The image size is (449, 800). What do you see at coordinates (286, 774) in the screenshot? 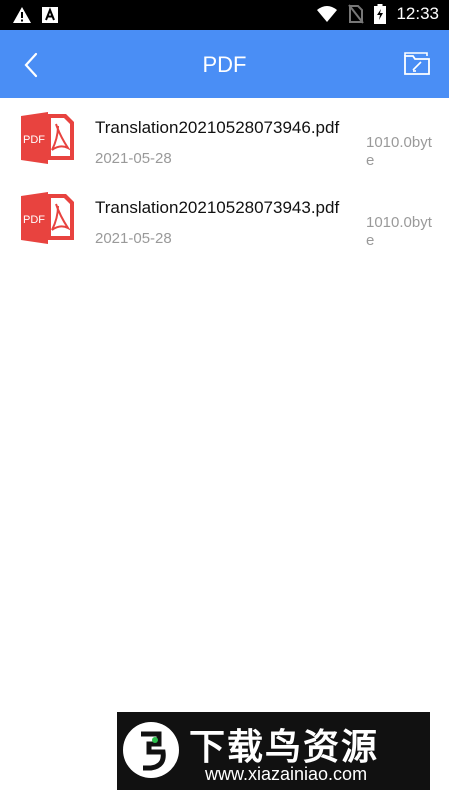
I see `watermark-url: www.xiazainiao.com` at bounding box center [286, 774].